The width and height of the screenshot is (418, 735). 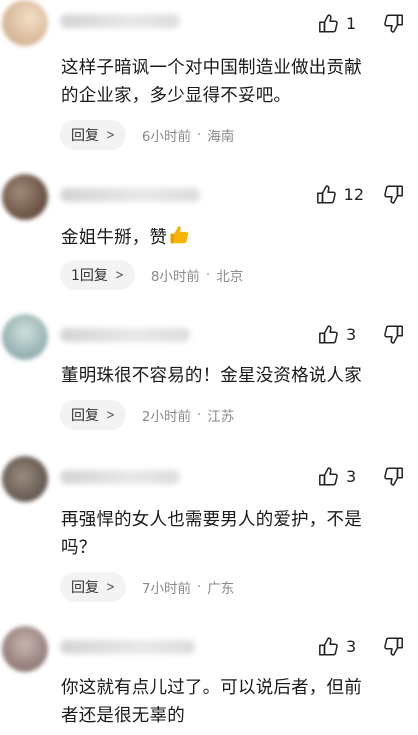 I want to click on comment-text-line: 者还是很无辜的, so click(x=123, y=716).